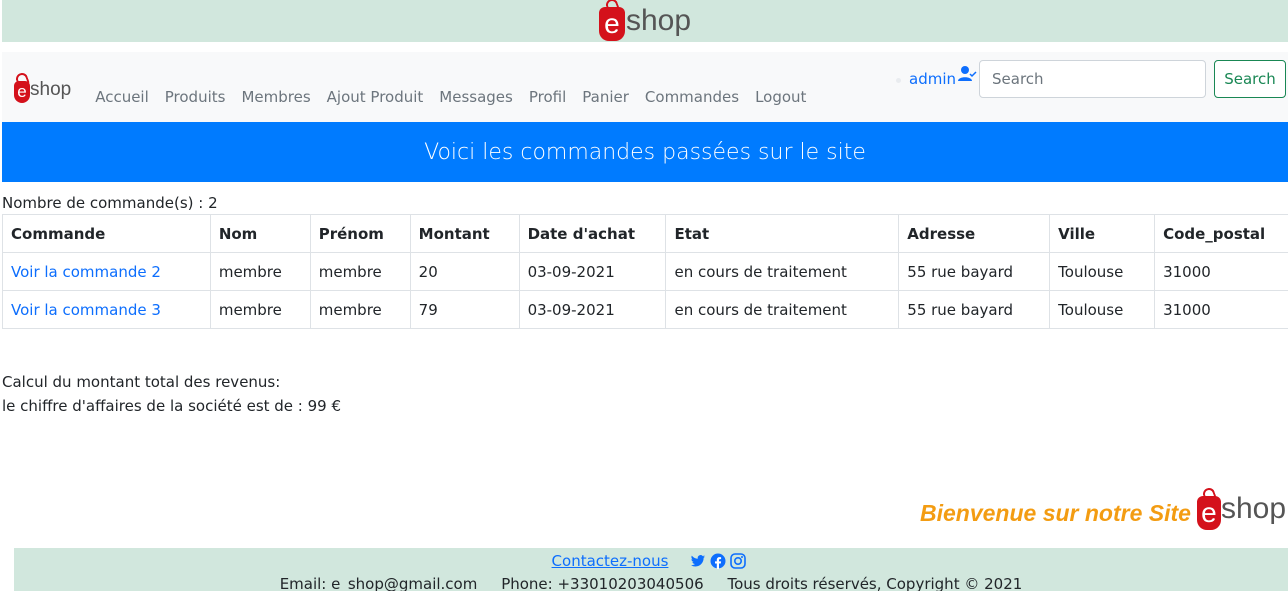 Image resolution: width=1288 pixels, height=591 pixels. Describe the element at coordinates (1250, 79) in the screenshot. I see `search-button: Search` at that location.